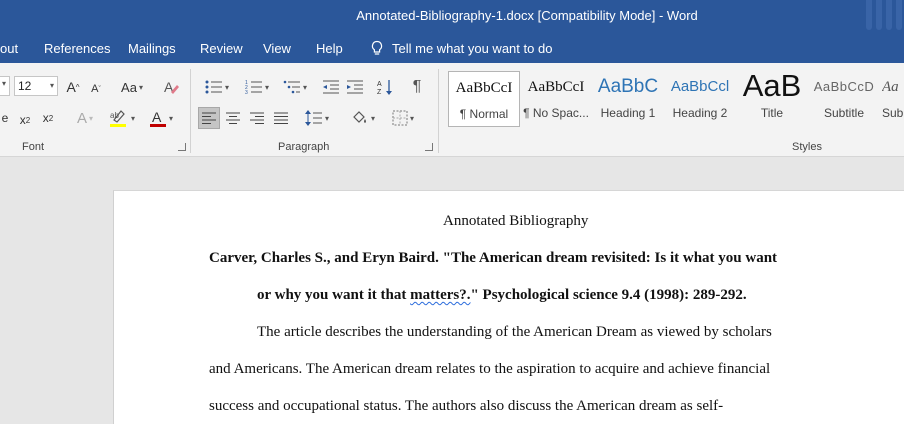 Image resolution: width=904 pixels, height=424 pixels. Describe the element at coordinates (304, 147) in the screenshot. I see `paragraph-group-label: Paragraph` at that location.